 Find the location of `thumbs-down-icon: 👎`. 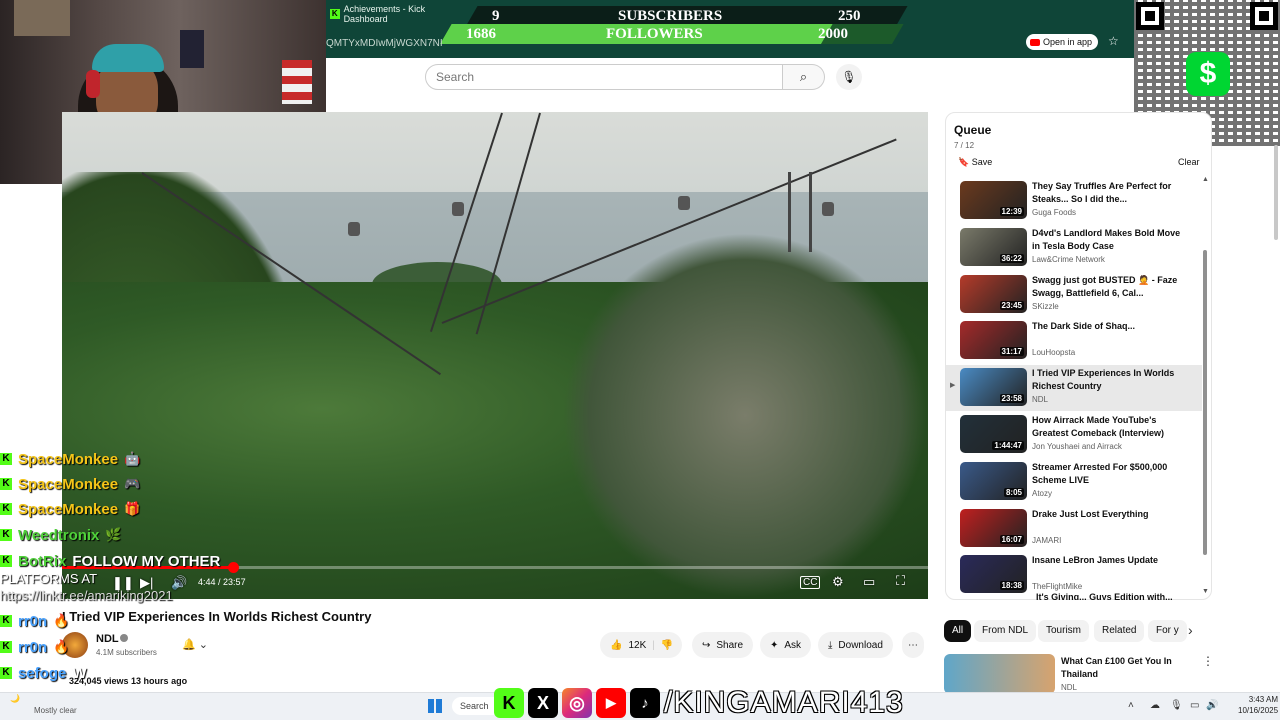

thumbs-down-icon: 👎 is located at coordinates (667, 645).